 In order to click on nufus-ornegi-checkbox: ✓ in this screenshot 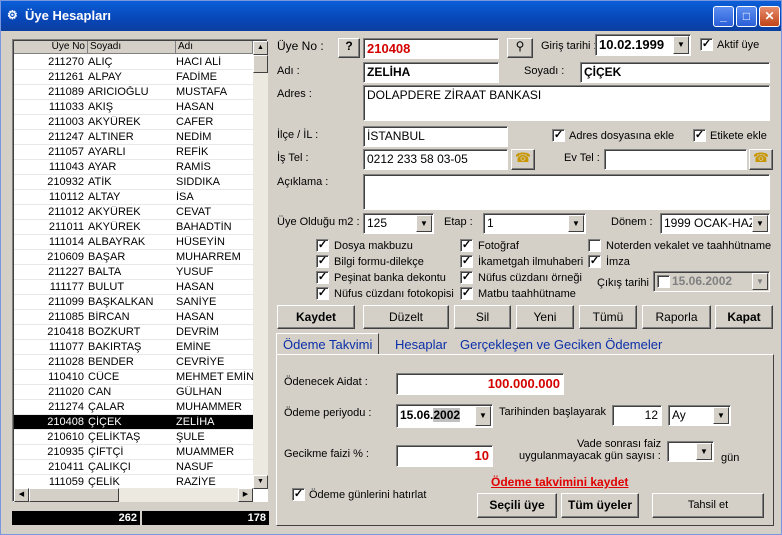, I will do `click(466, 277)`.